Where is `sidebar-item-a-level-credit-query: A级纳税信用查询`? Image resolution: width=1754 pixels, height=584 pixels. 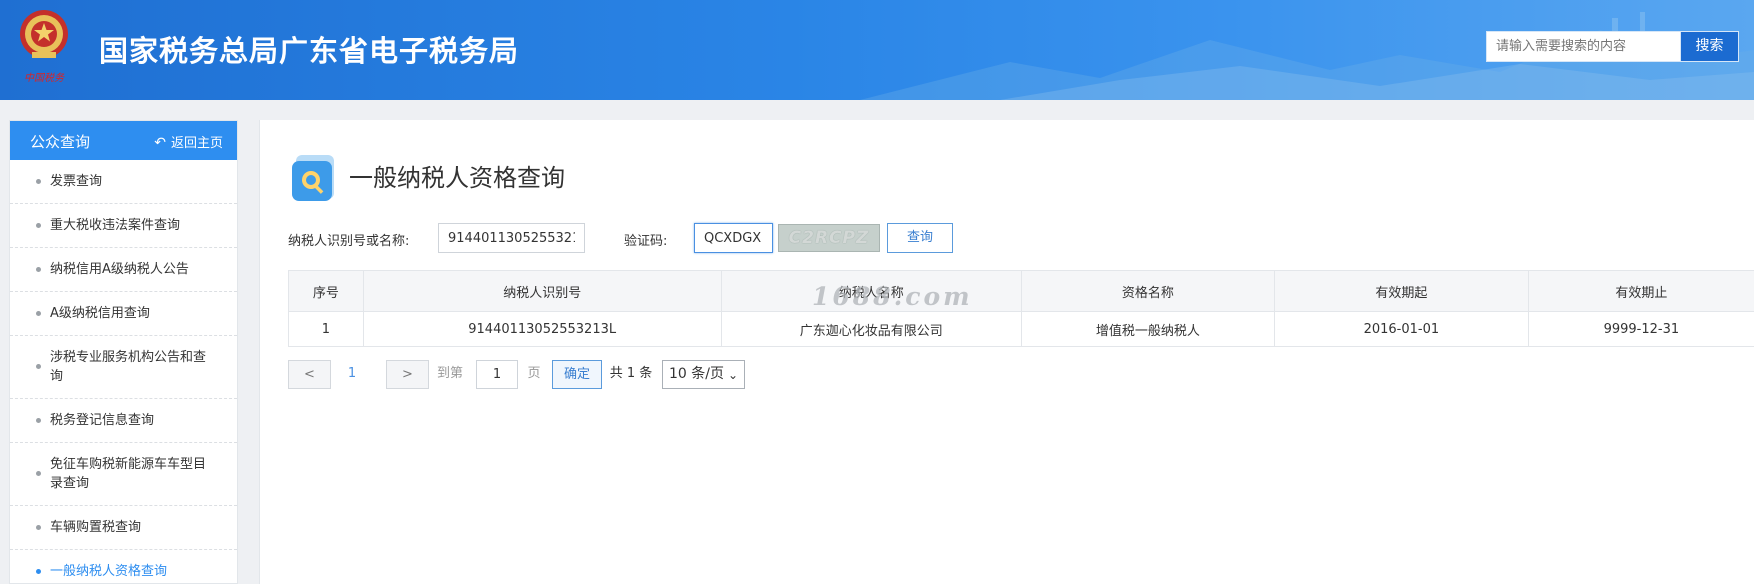
sidebar-item-a-level-credit-query: A级纳税信用查询 is located at coordinates (123, 314).